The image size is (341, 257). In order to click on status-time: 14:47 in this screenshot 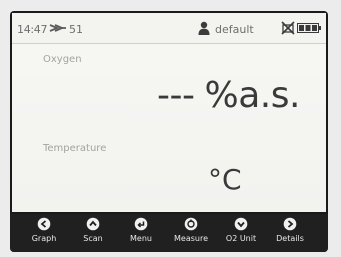, I will do `click(32, 29)`.